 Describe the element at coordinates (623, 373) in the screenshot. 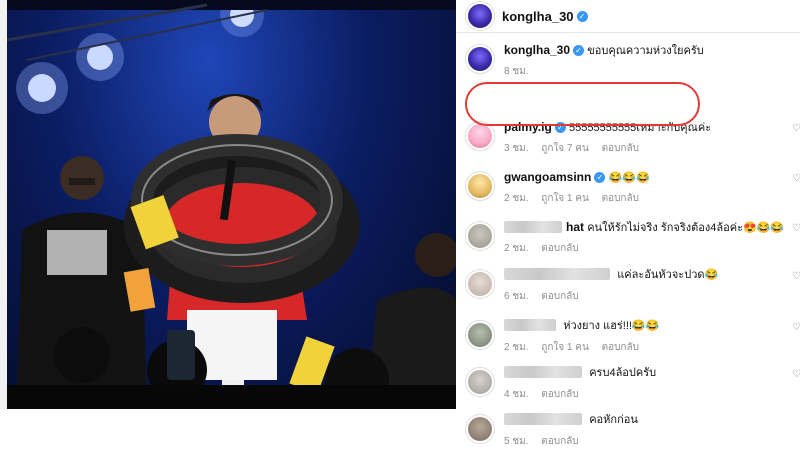

I see `comment-text: ครบ4ล้อปครับ` at that location.